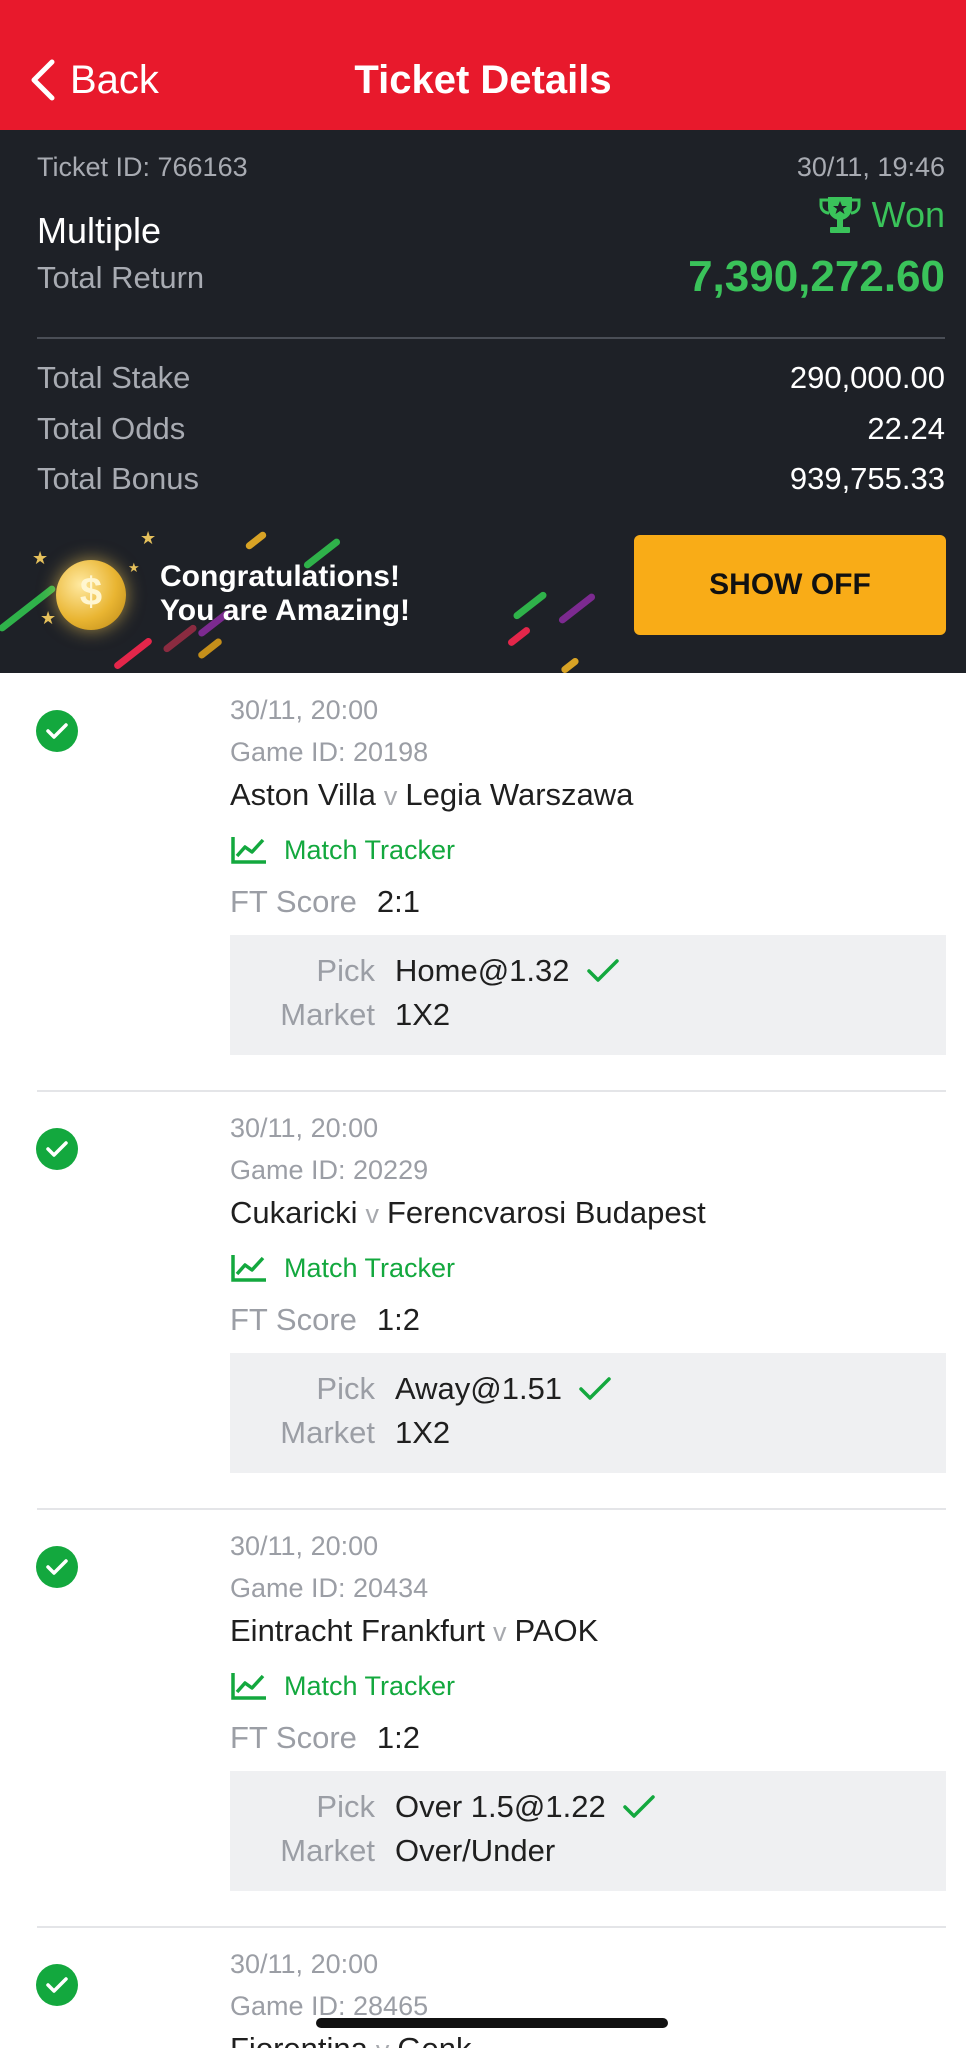  I want to click on total-return-value: 7,390,272.60, so click(816, 276).